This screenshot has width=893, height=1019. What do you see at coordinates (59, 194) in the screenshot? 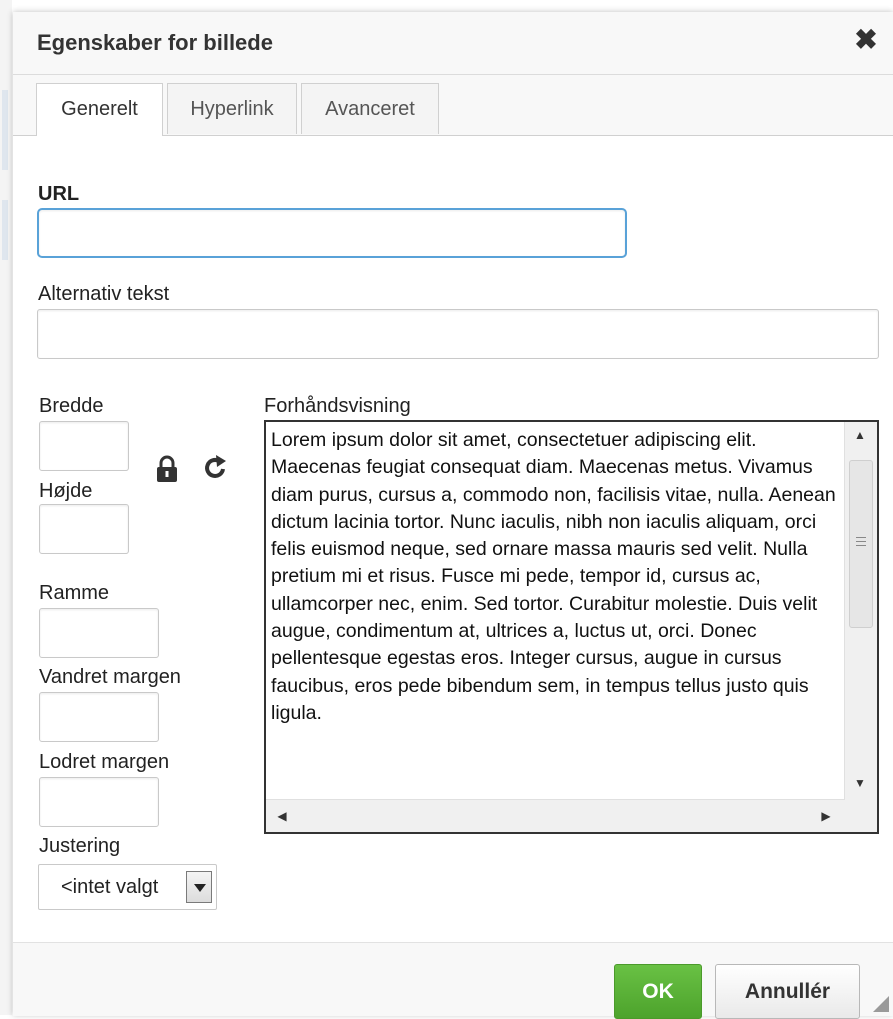
I see `url-label: URL` at bounding box center [59, 194].